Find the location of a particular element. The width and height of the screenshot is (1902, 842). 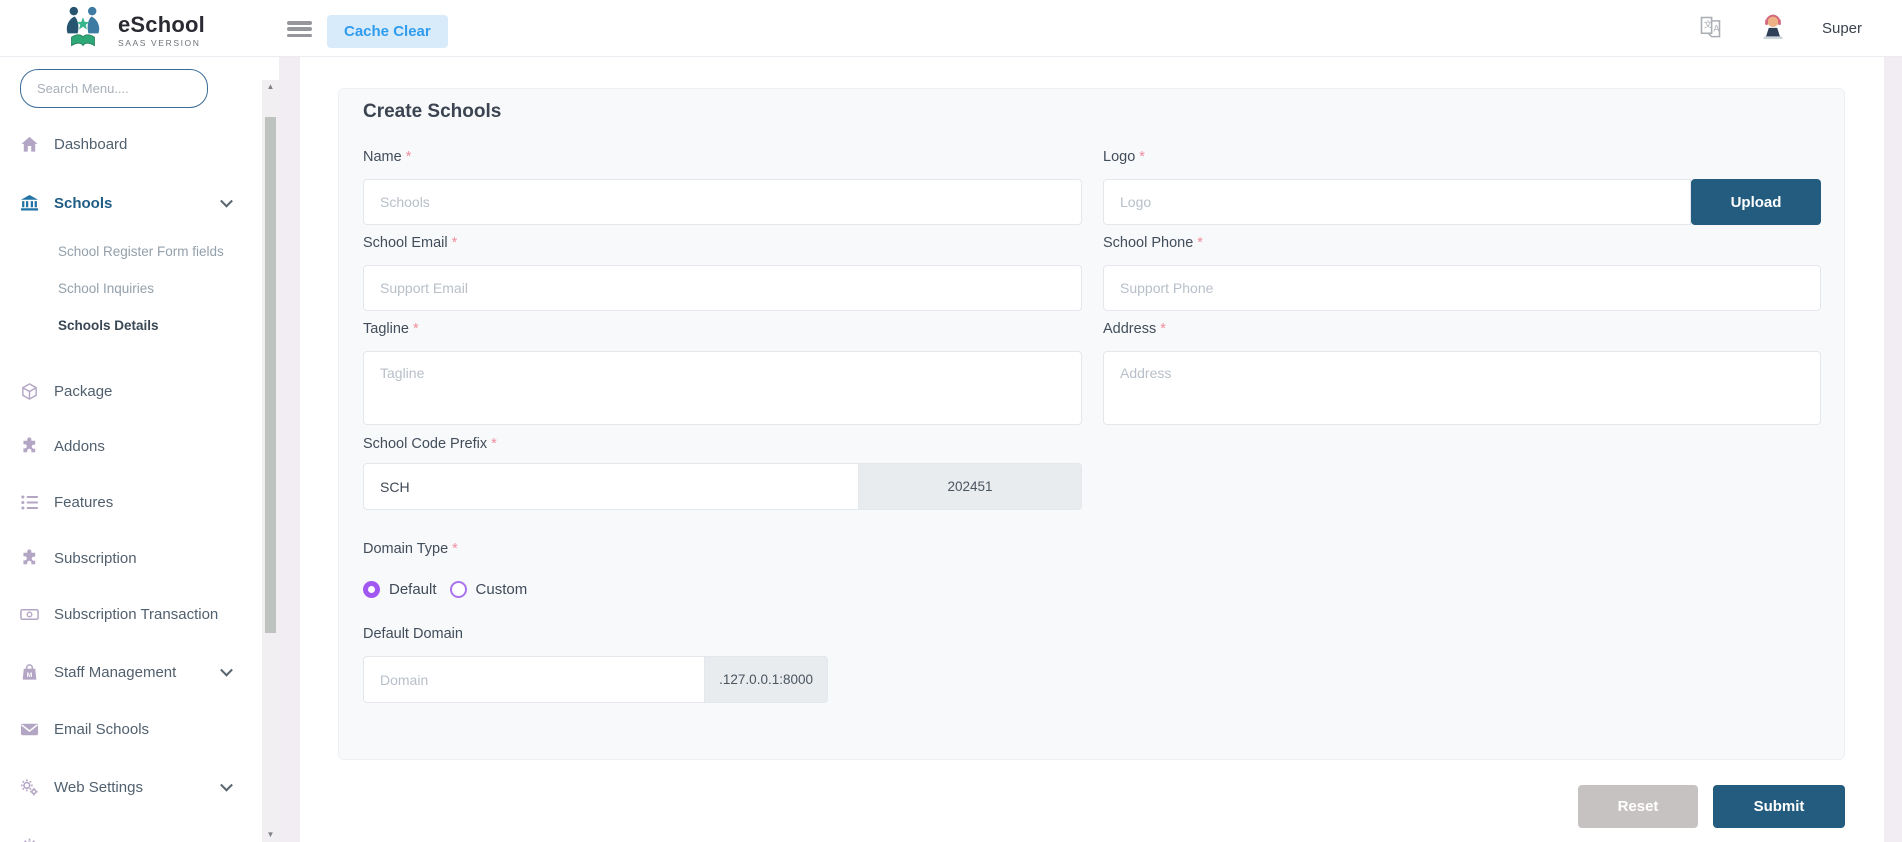

logo-label: Logo * is located at coordinates (1124, 157).